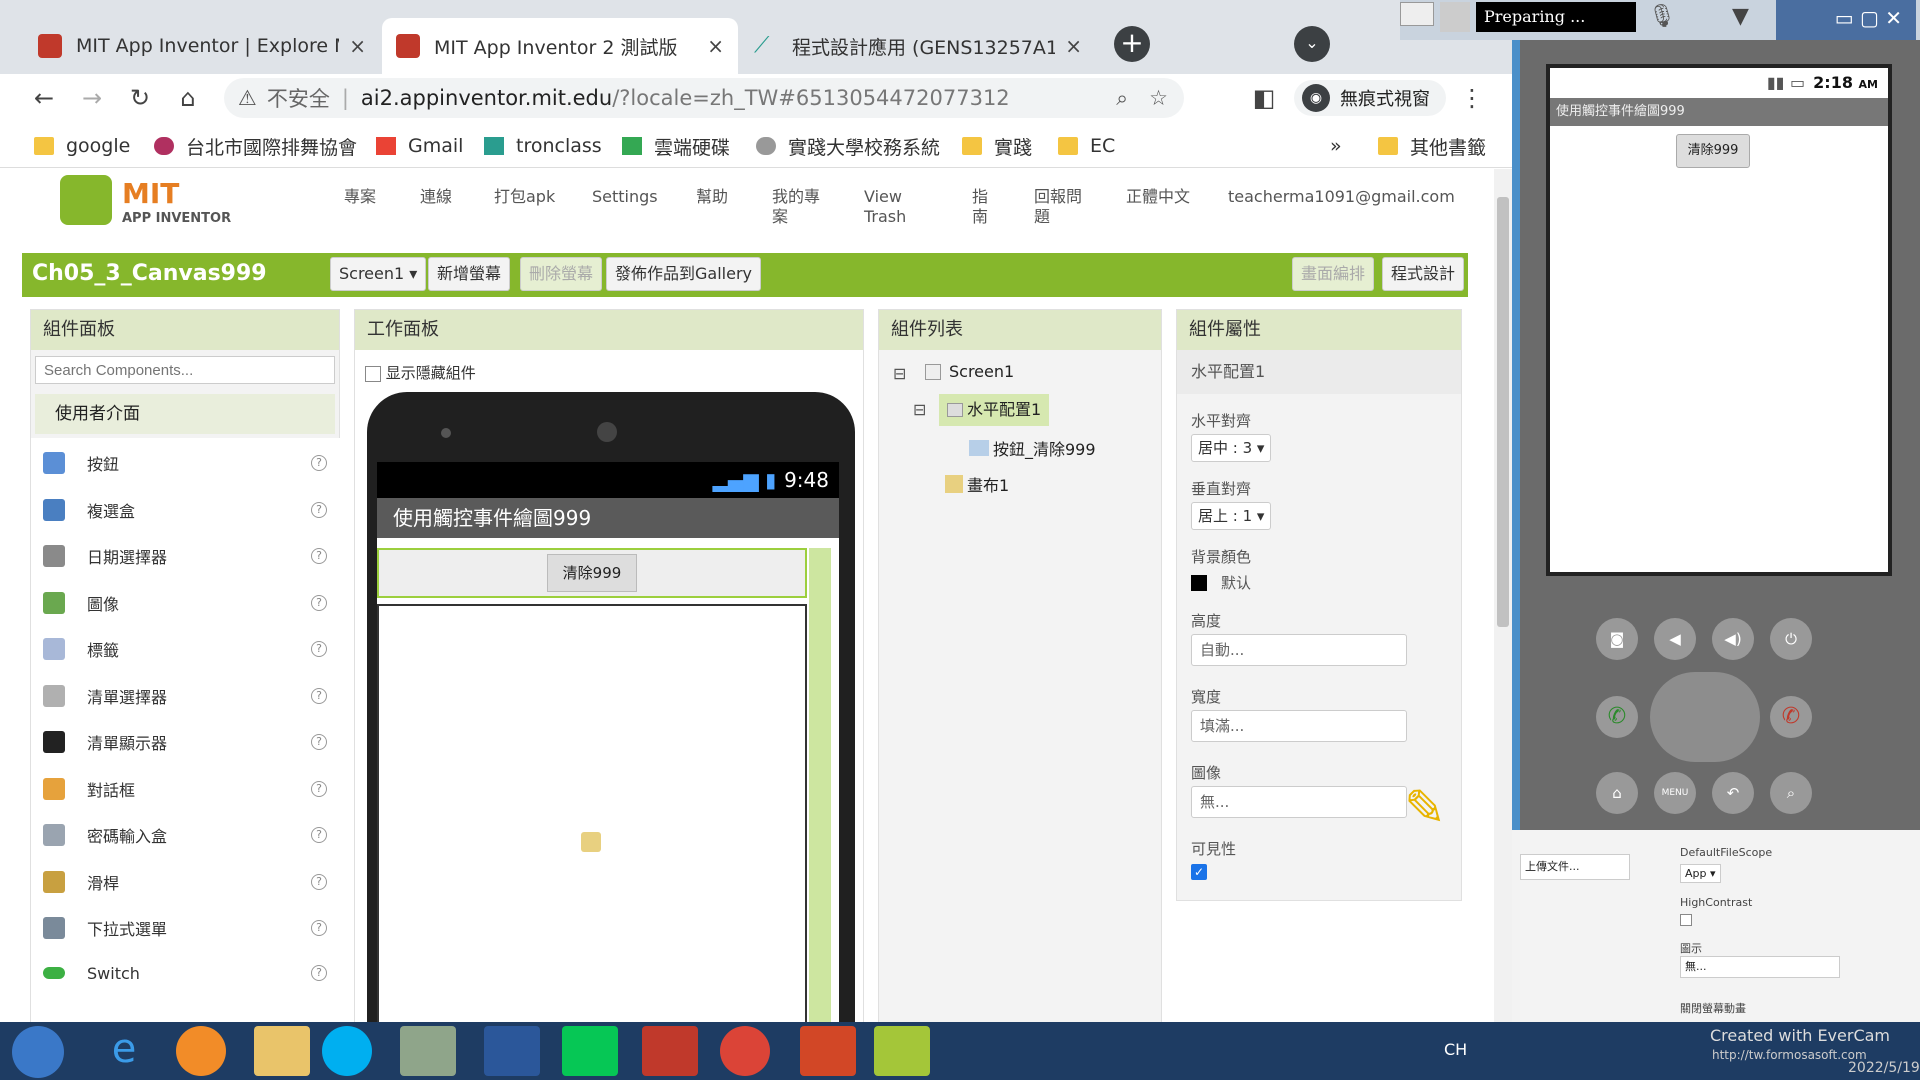  What do you see at coordinates (1713, 151) in the screenshot?
I see `emulator-clear-button: 清除999` at bounding box center [1713, 151].